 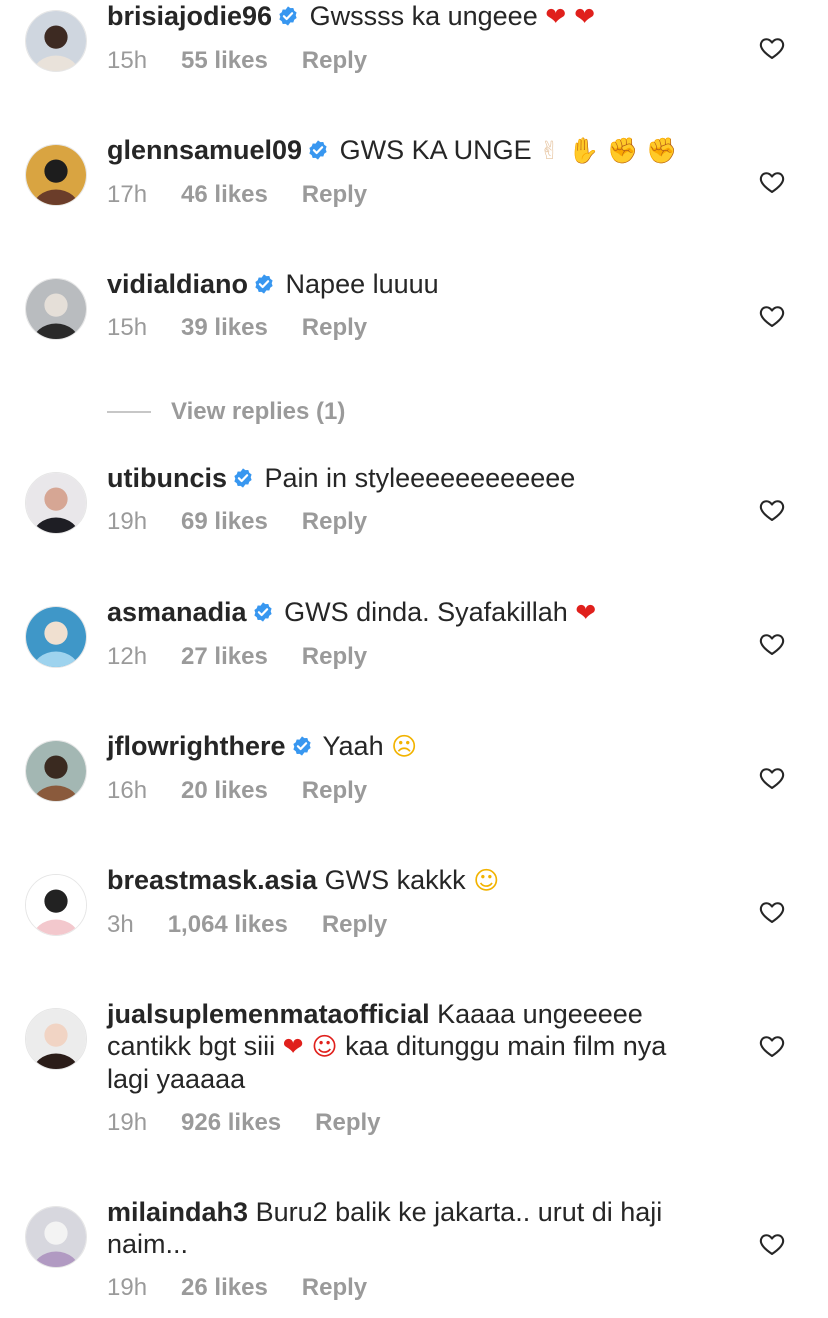 What do you see at coordinates (570, 16) in the screenshot?
I see `emoji: ❤ ❤` at bounding box center [570, 16].